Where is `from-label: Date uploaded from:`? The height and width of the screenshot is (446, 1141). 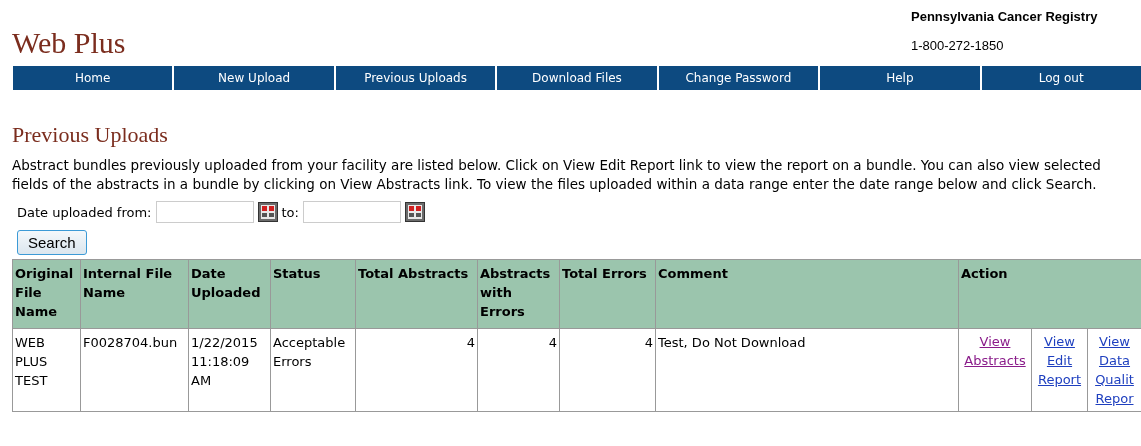 from-label: Date uploaded from: is located at coordinates (84, 212).